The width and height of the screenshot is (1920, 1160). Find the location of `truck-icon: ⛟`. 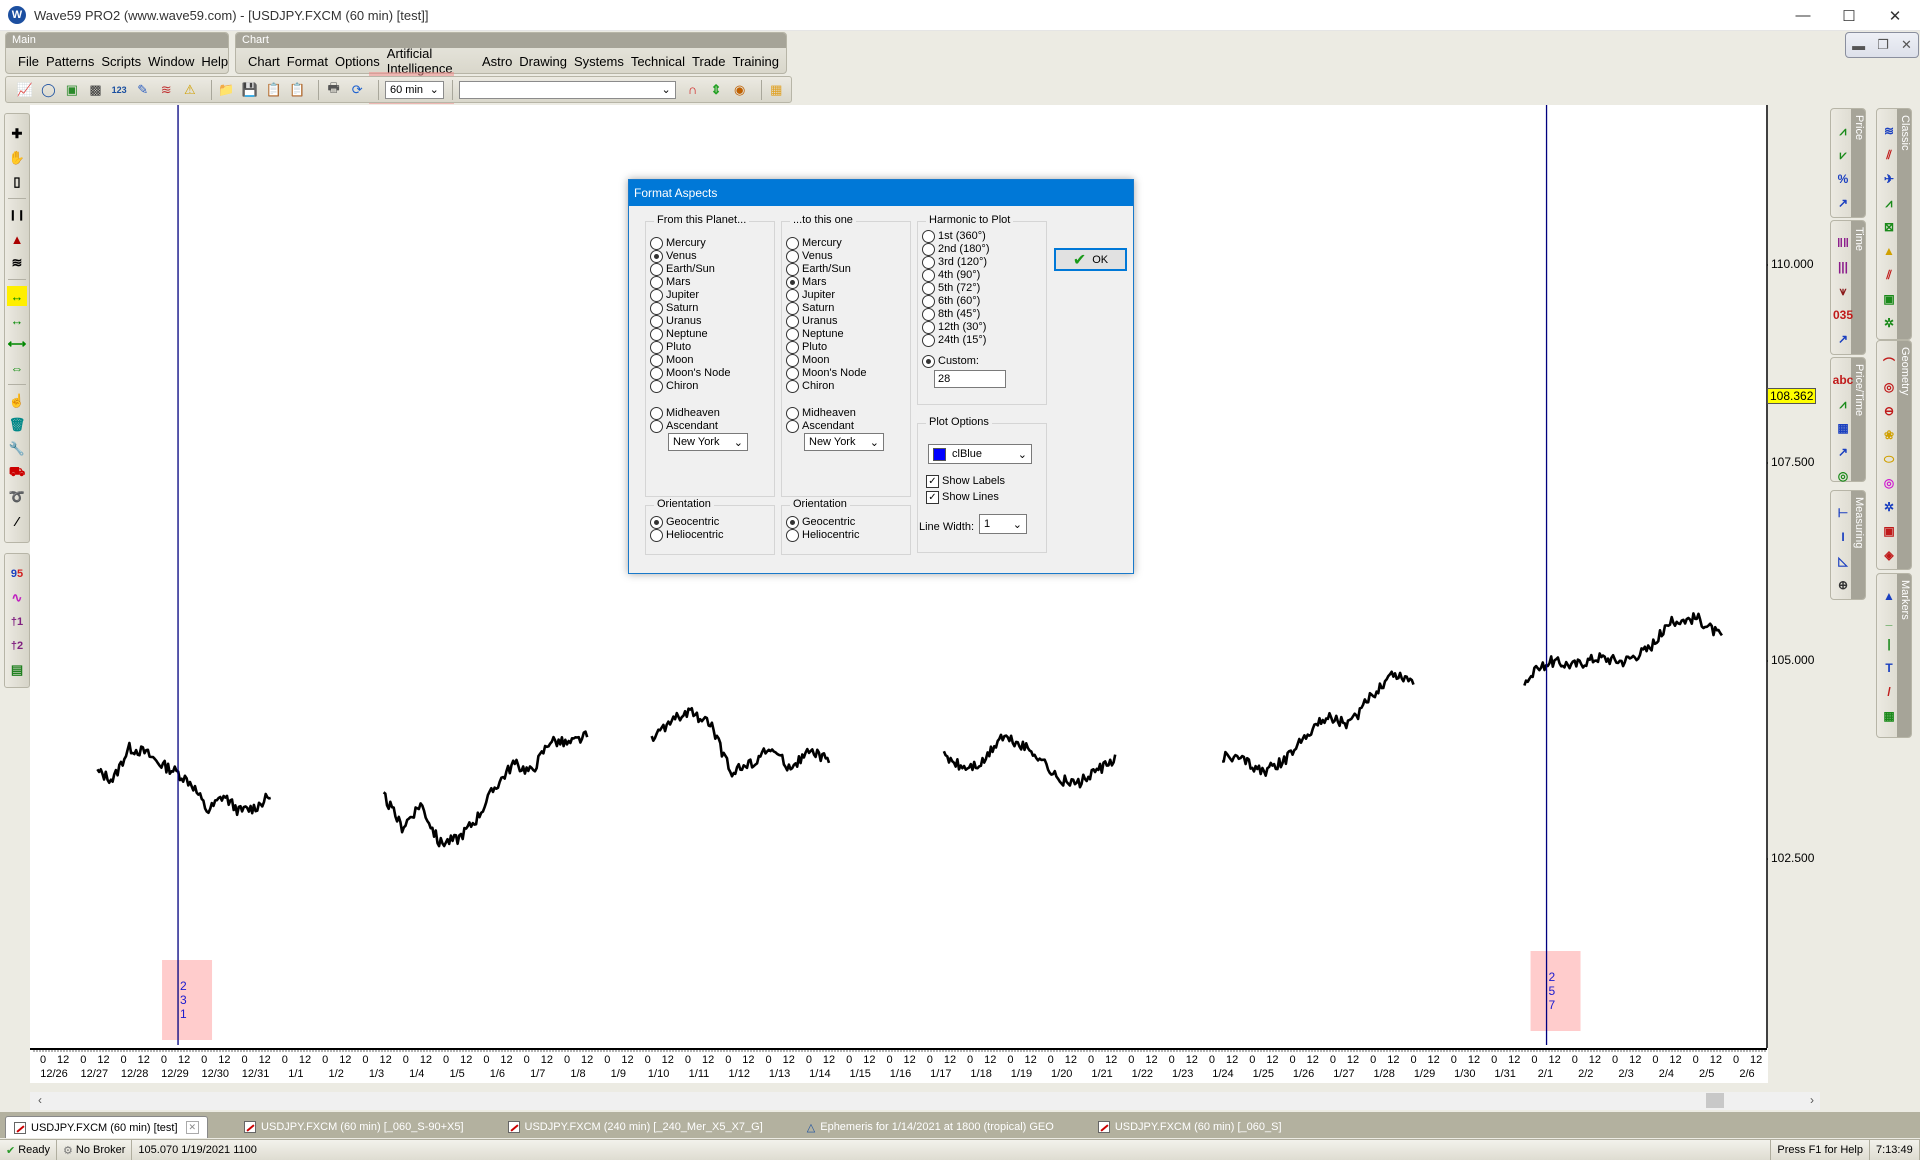

truck-icon: ⛟ is located at coordinates (17, 473).